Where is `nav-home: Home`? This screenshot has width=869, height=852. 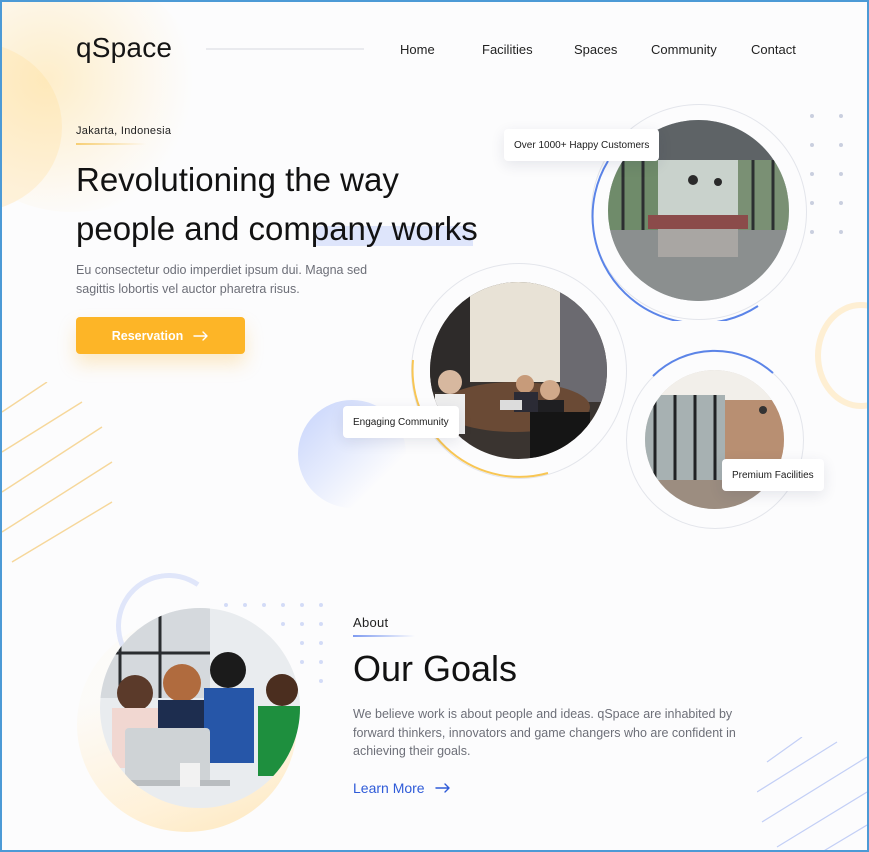
nav-home: Home is located at coordinates (417, 49).